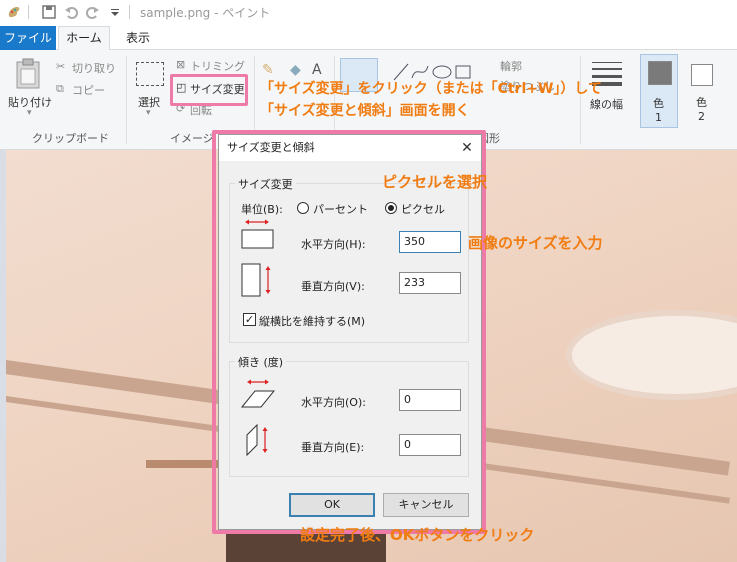  Describe the element at coordinates (181, 64) in the screenshot. I see `crop-icon: ⊠` at that location.